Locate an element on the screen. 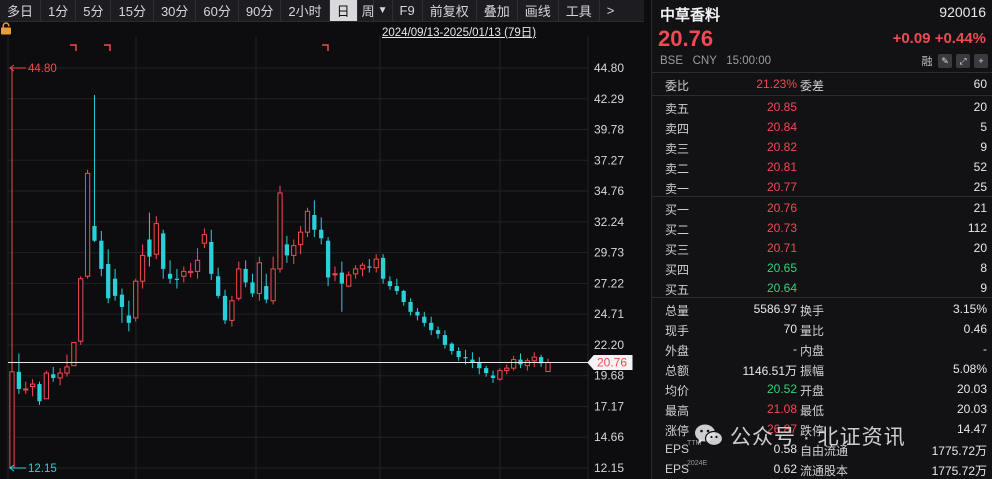  bid-row: 买一 20.76 21 is located at coordinates (822, 208).